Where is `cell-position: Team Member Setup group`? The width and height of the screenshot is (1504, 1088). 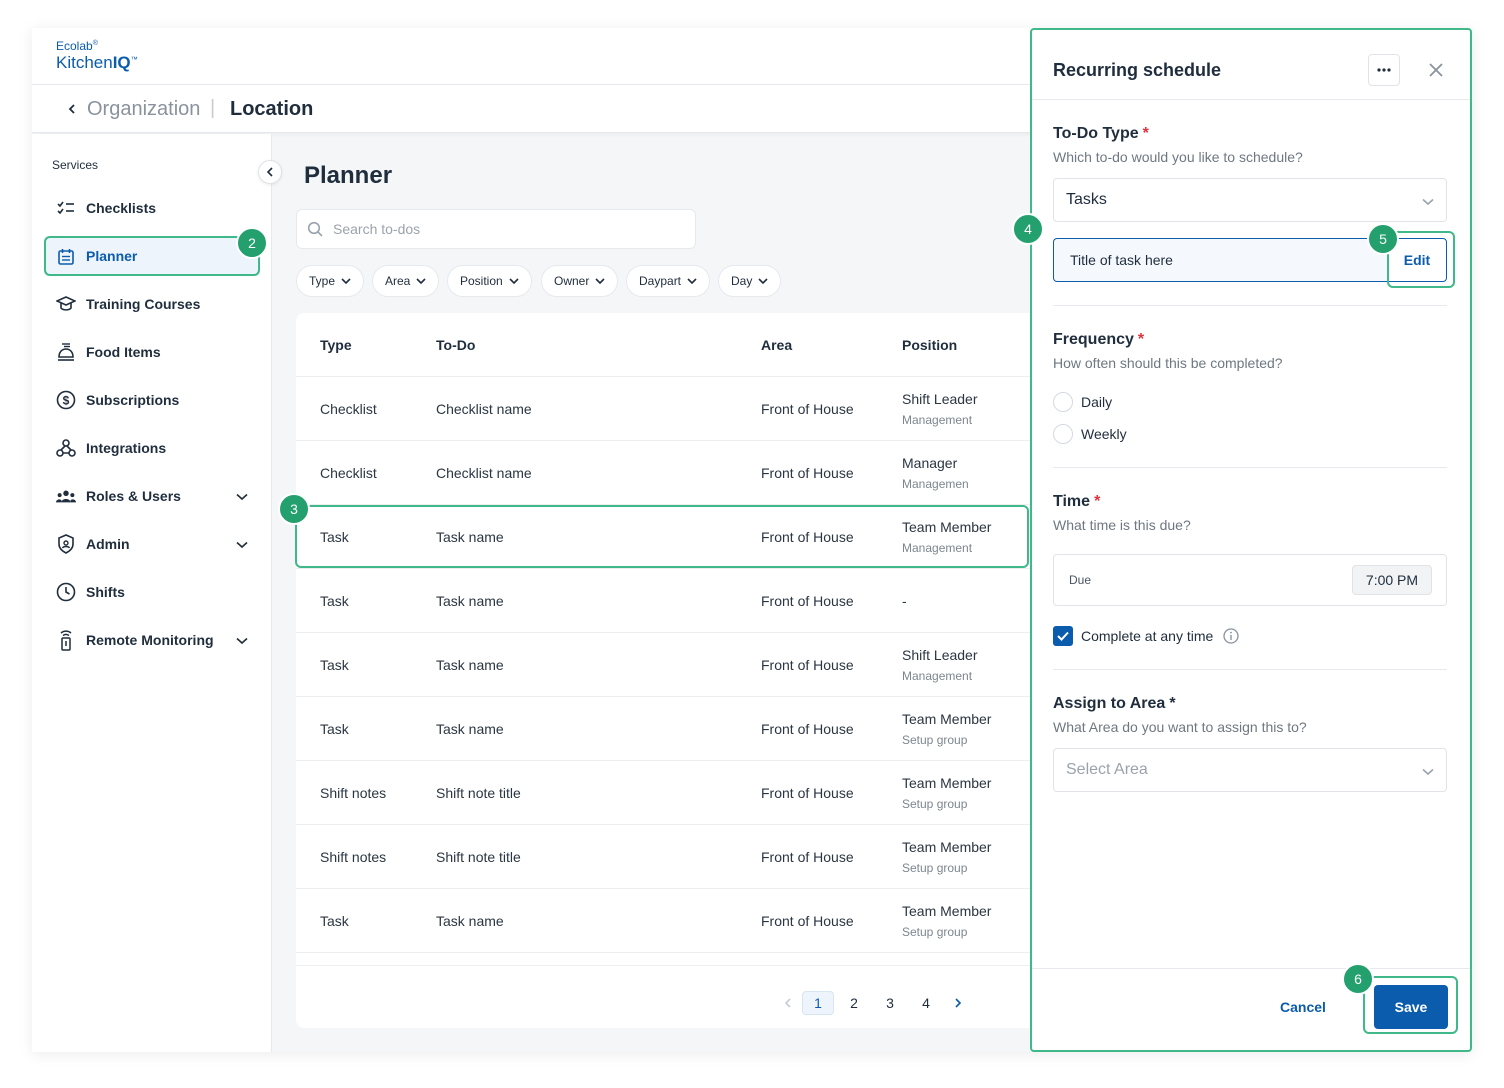 cell-position: Team Member Setup group is located at coordinates (946, 793).